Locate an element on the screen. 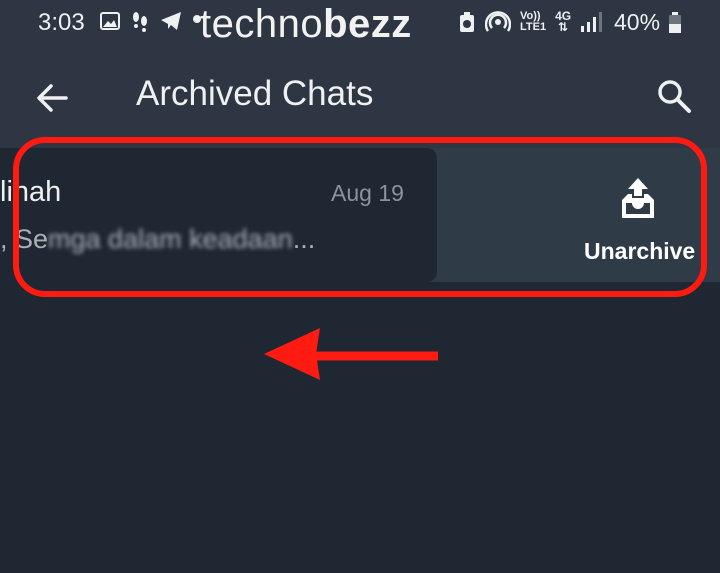 The width and height of the screenshot is (720, 573). system-icons: Vo)) LTE1 4G ⇅ is located at coordinates (530, 22).